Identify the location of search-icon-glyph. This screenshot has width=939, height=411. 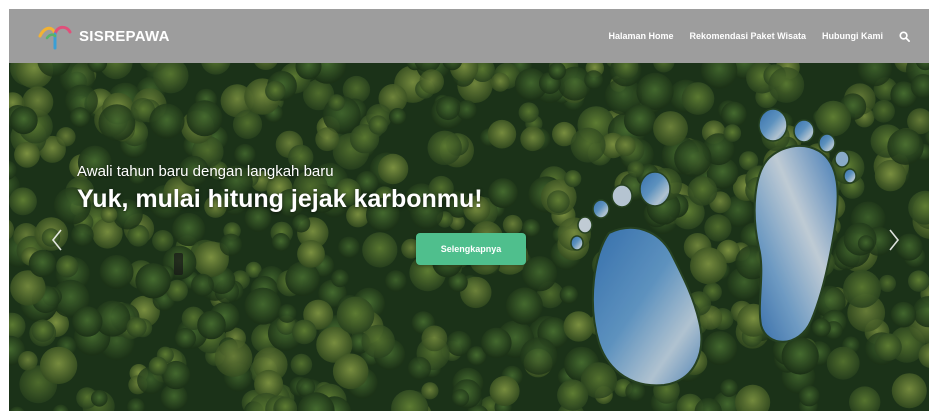
(904, 36).